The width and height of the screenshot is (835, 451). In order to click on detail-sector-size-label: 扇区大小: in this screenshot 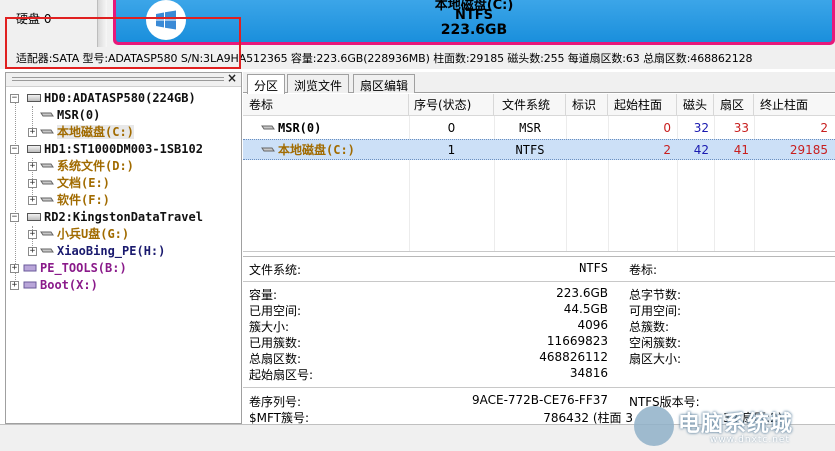, I will do `click(655, 359)`.